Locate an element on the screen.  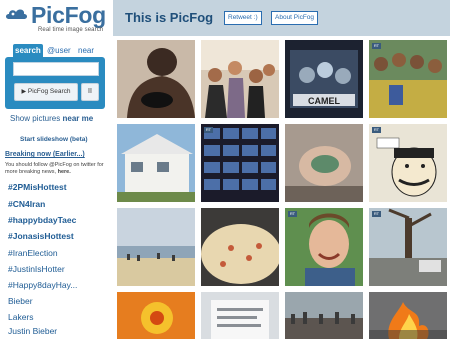
pause-button: II is located at coordinates (90, 92).